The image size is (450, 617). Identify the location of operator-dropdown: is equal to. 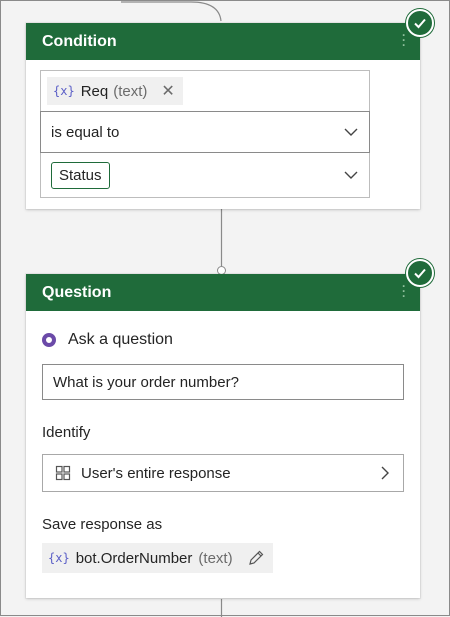
(205, 132).